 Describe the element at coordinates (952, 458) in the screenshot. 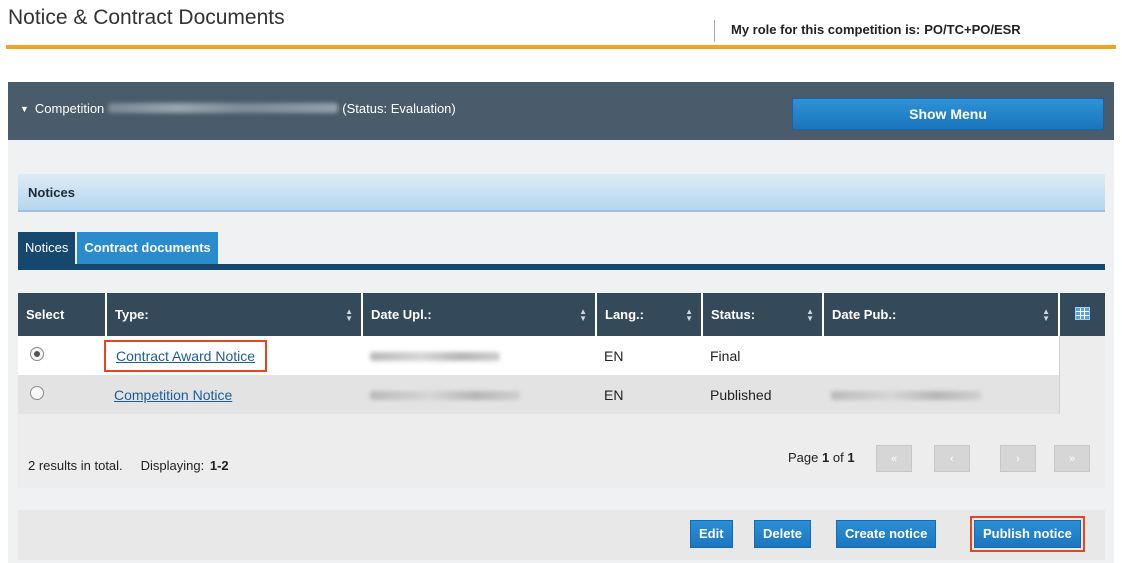

I see `previous-page-button: ‹` at that location.